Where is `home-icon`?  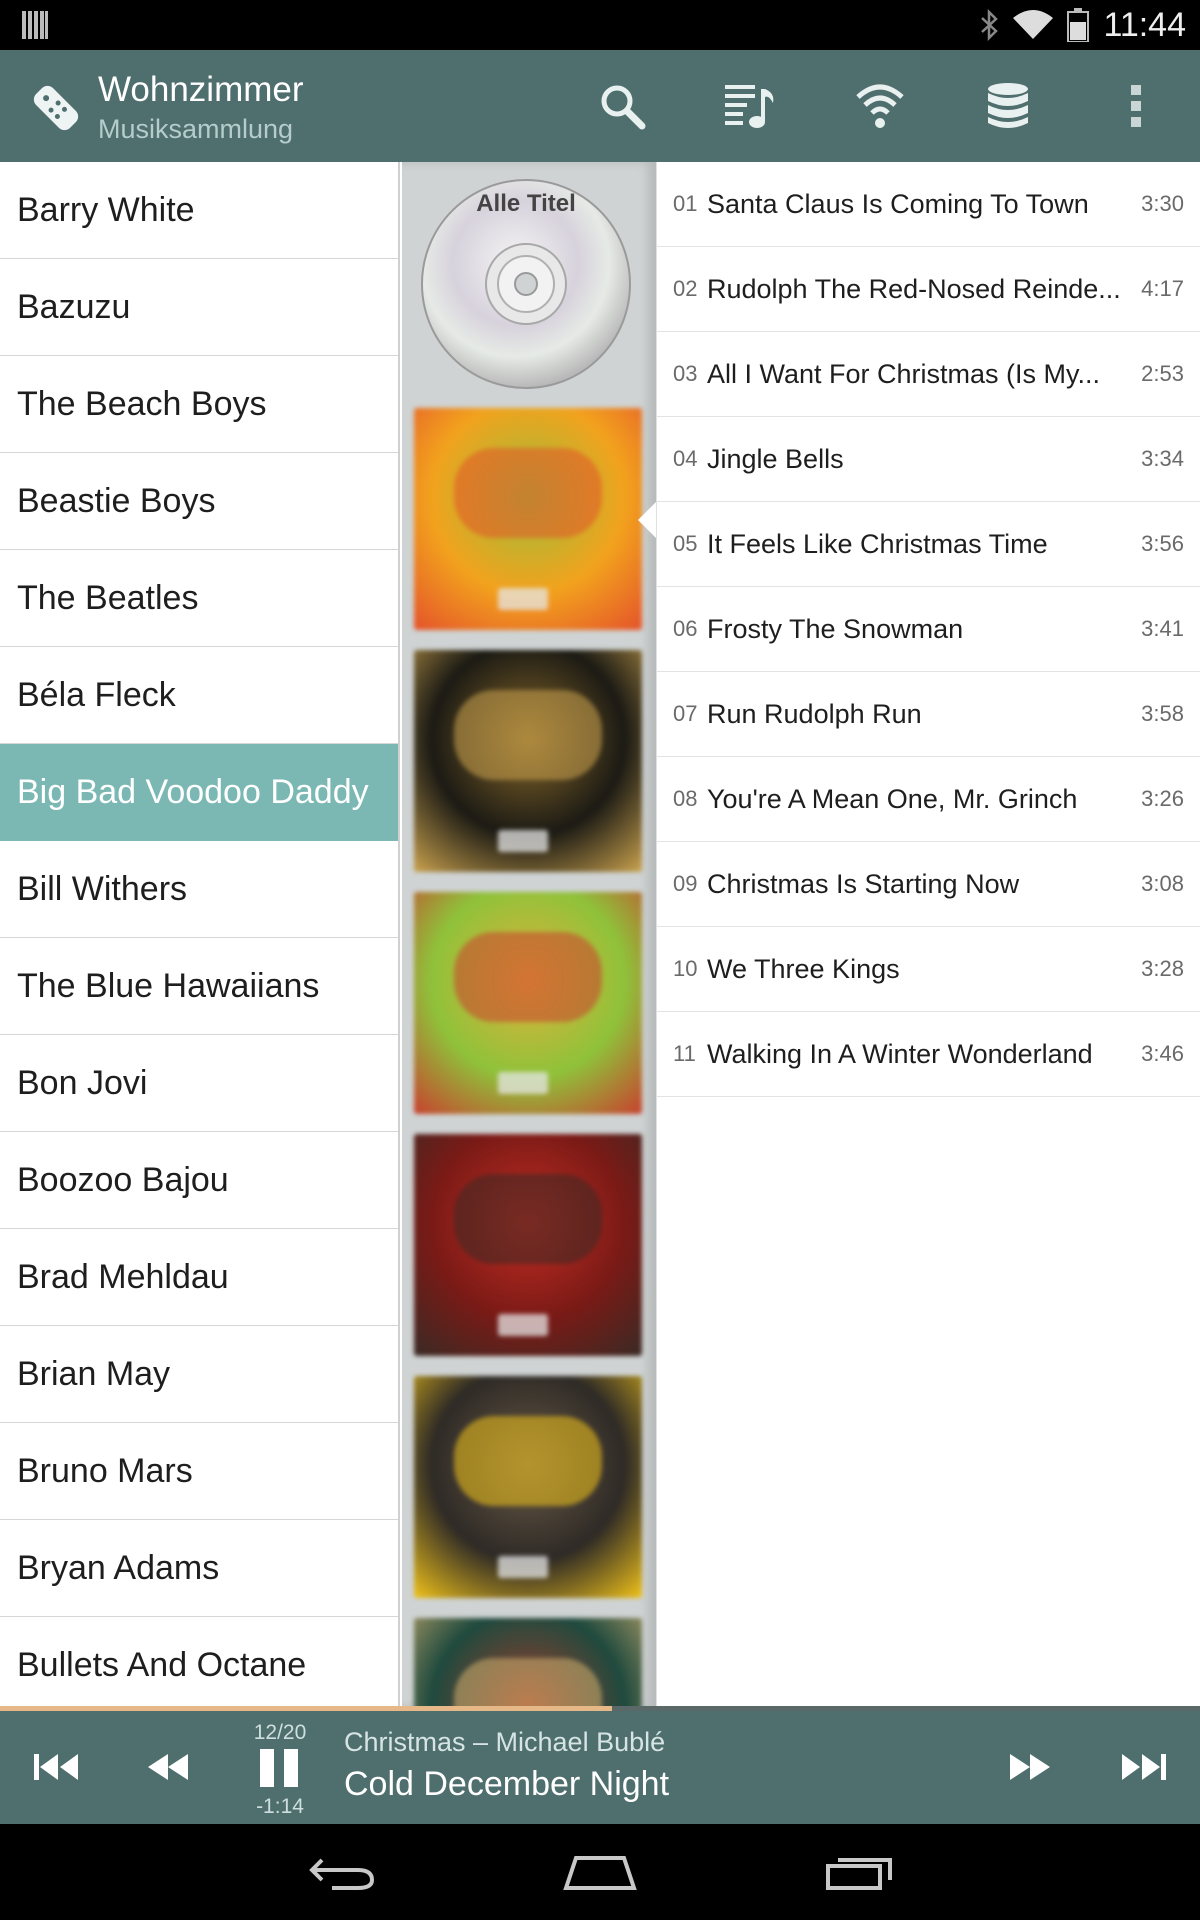
home-icon is located at coordinates (600, 1873).